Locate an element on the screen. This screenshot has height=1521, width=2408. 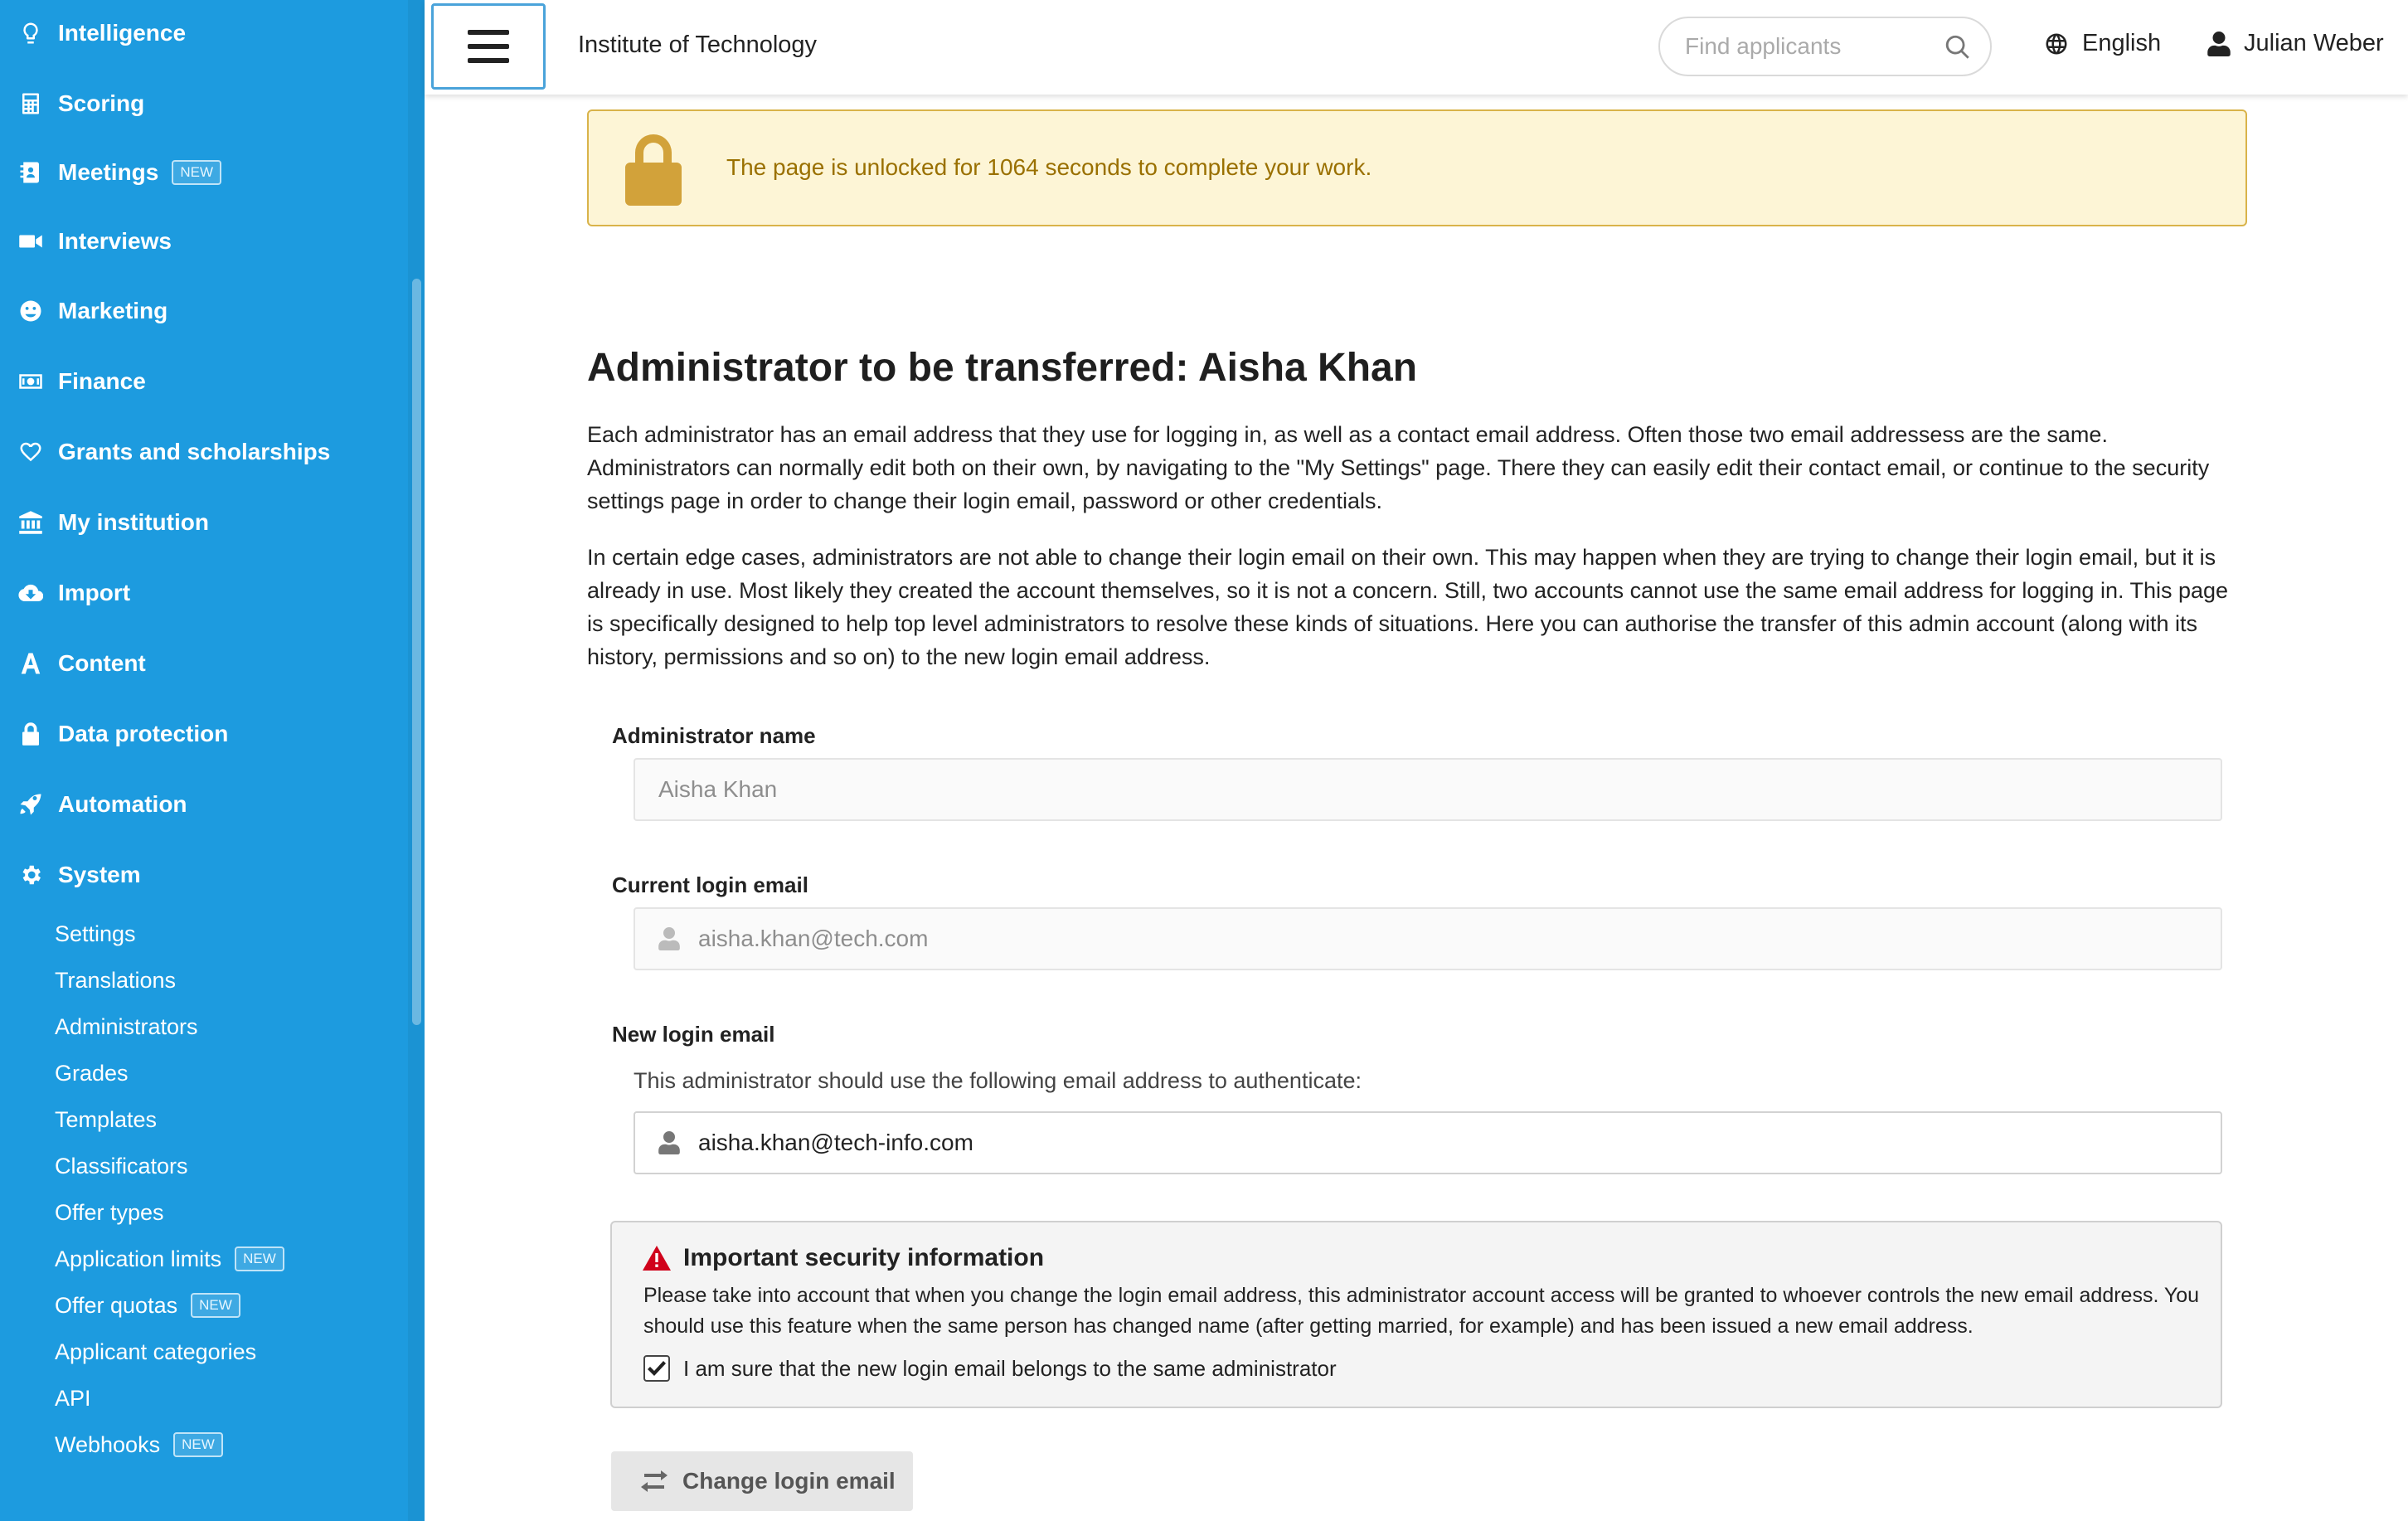
subitem-label: Offer types is located at coordinates (110, 1212).